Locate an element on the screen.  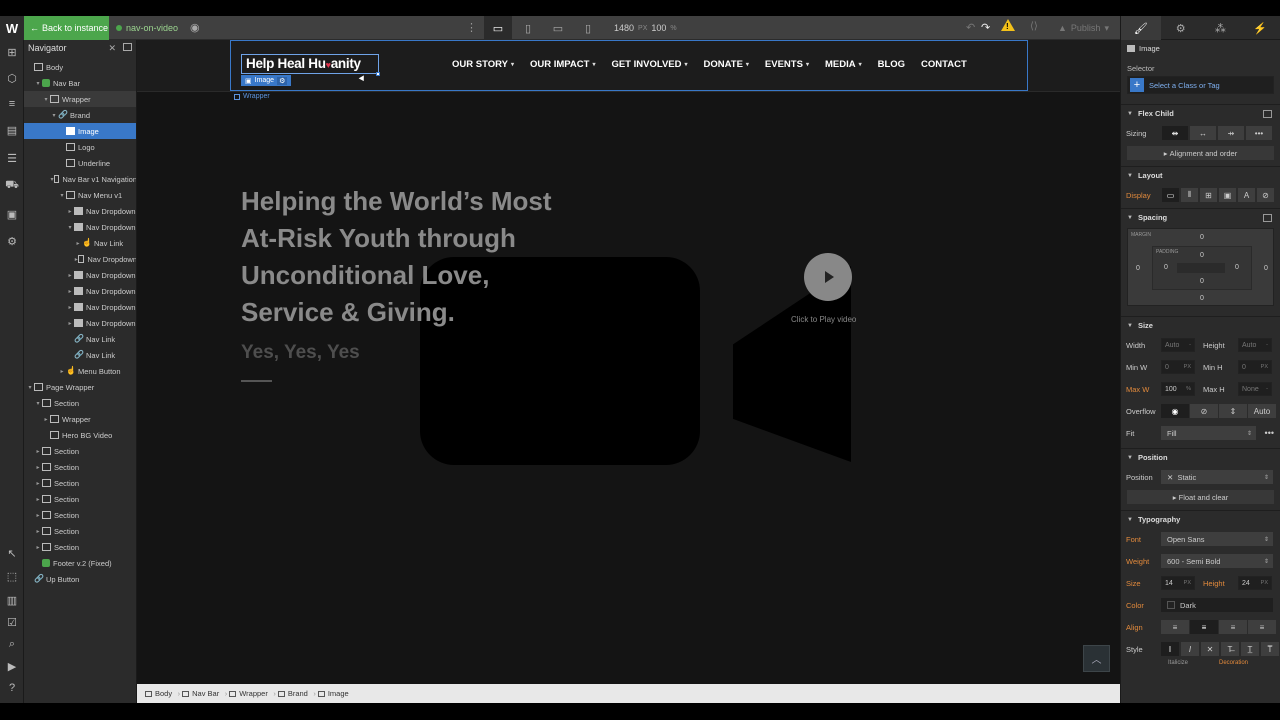
tablet-breakpoint-icon: ▯ is located at coordinates (528, 28).